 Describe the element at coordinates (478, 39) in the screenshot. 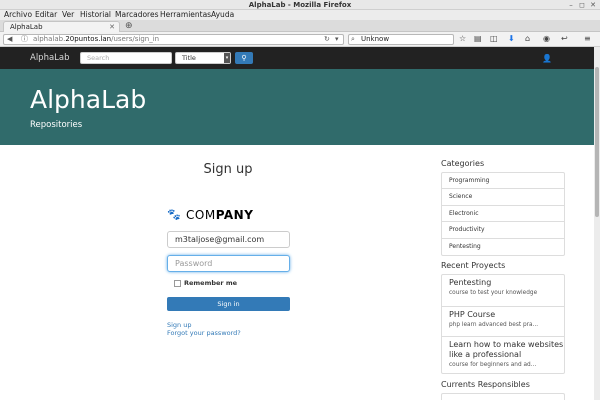

I see `reader-icon: ▤` at that location.